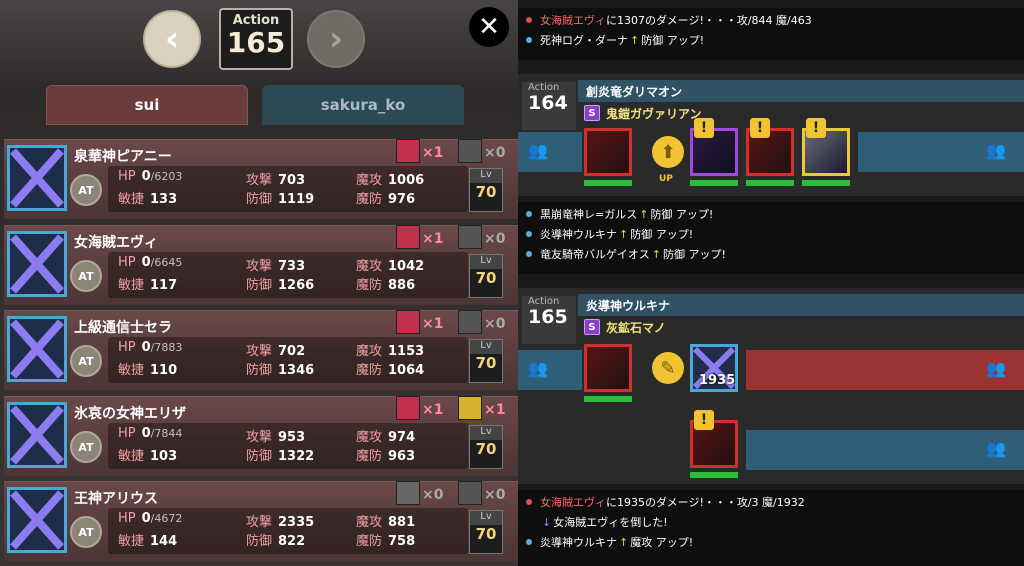  What do you see at coordinates (164, 199) in the screenshot?
I see `stat-value: 133` at bounding box center [164, 199].